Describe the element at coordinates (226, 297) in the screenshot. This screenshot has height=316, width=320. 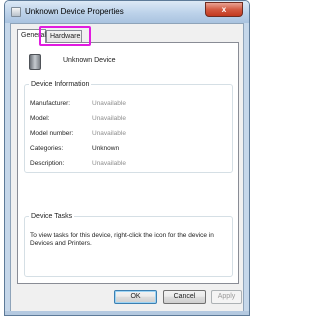
I see `apply-button: Apply` at that location.